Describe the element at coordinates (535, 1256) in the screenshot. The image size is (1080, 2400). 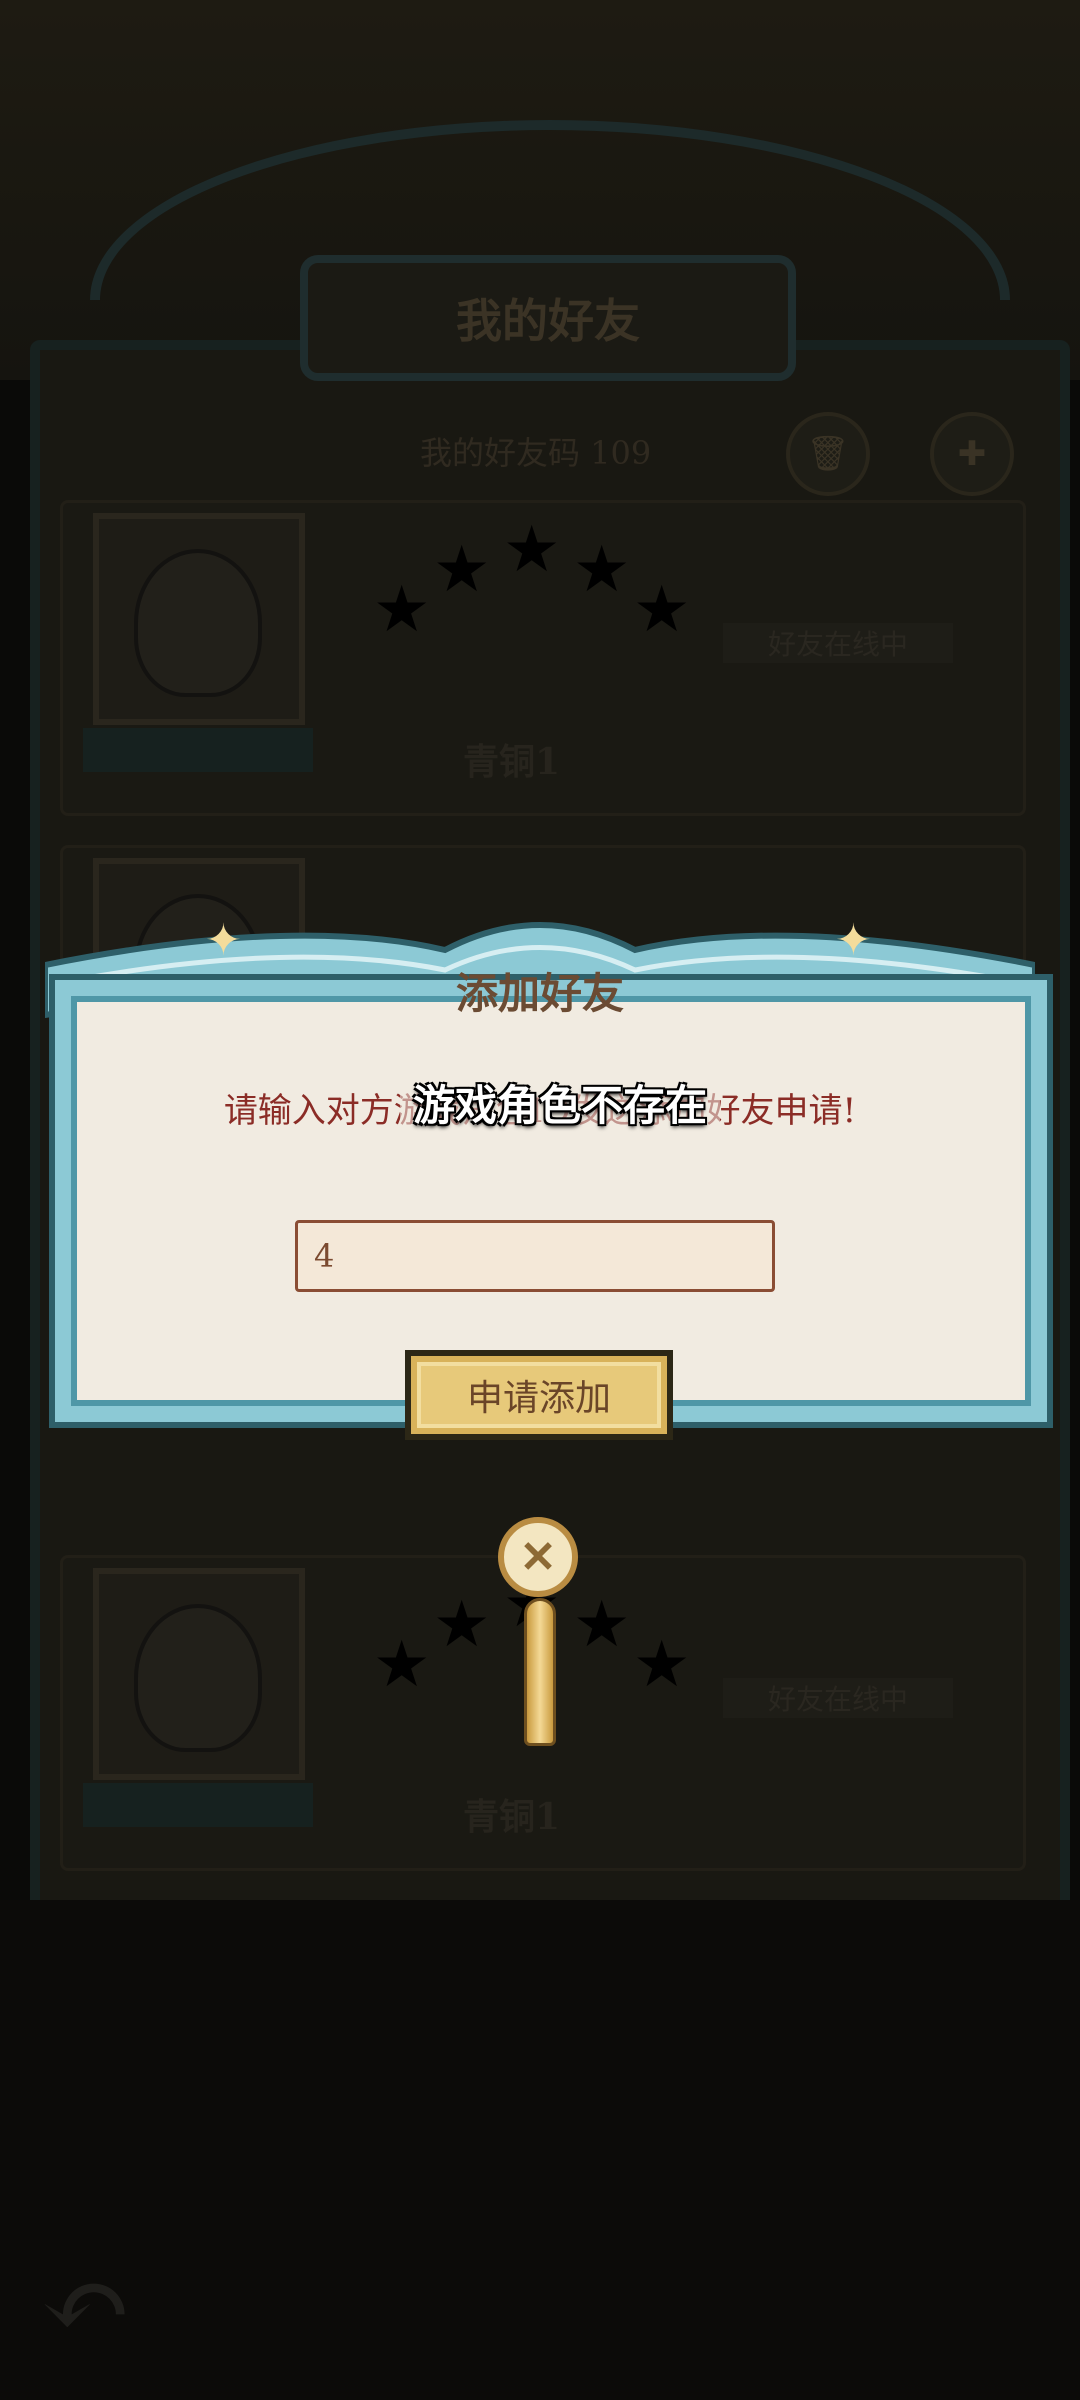
I see `role-id-input` at that location.